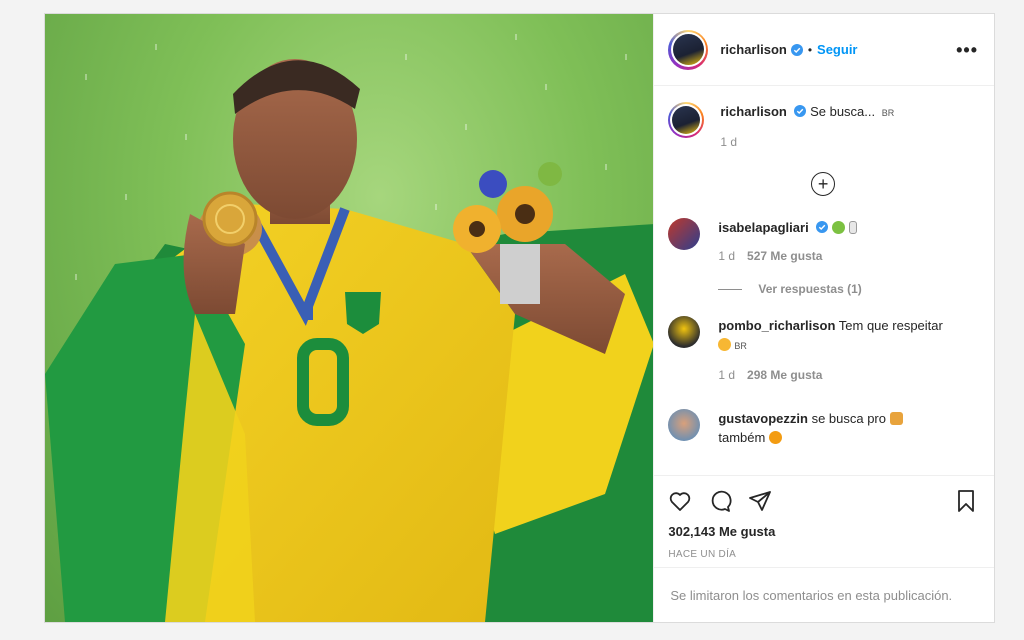  Describe the element at coordinates (823, 127) in the screenshot. I see `caption: richarlison Se busca... BR 1 d` at that location.